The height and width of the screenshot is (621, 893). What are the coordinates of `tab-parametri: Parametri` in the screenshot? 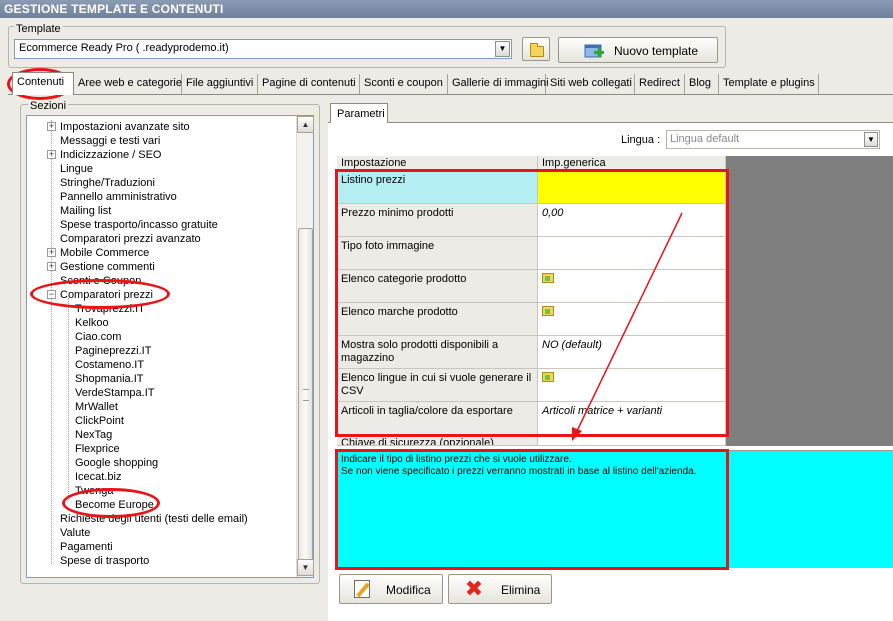 It's located at (359, 113).